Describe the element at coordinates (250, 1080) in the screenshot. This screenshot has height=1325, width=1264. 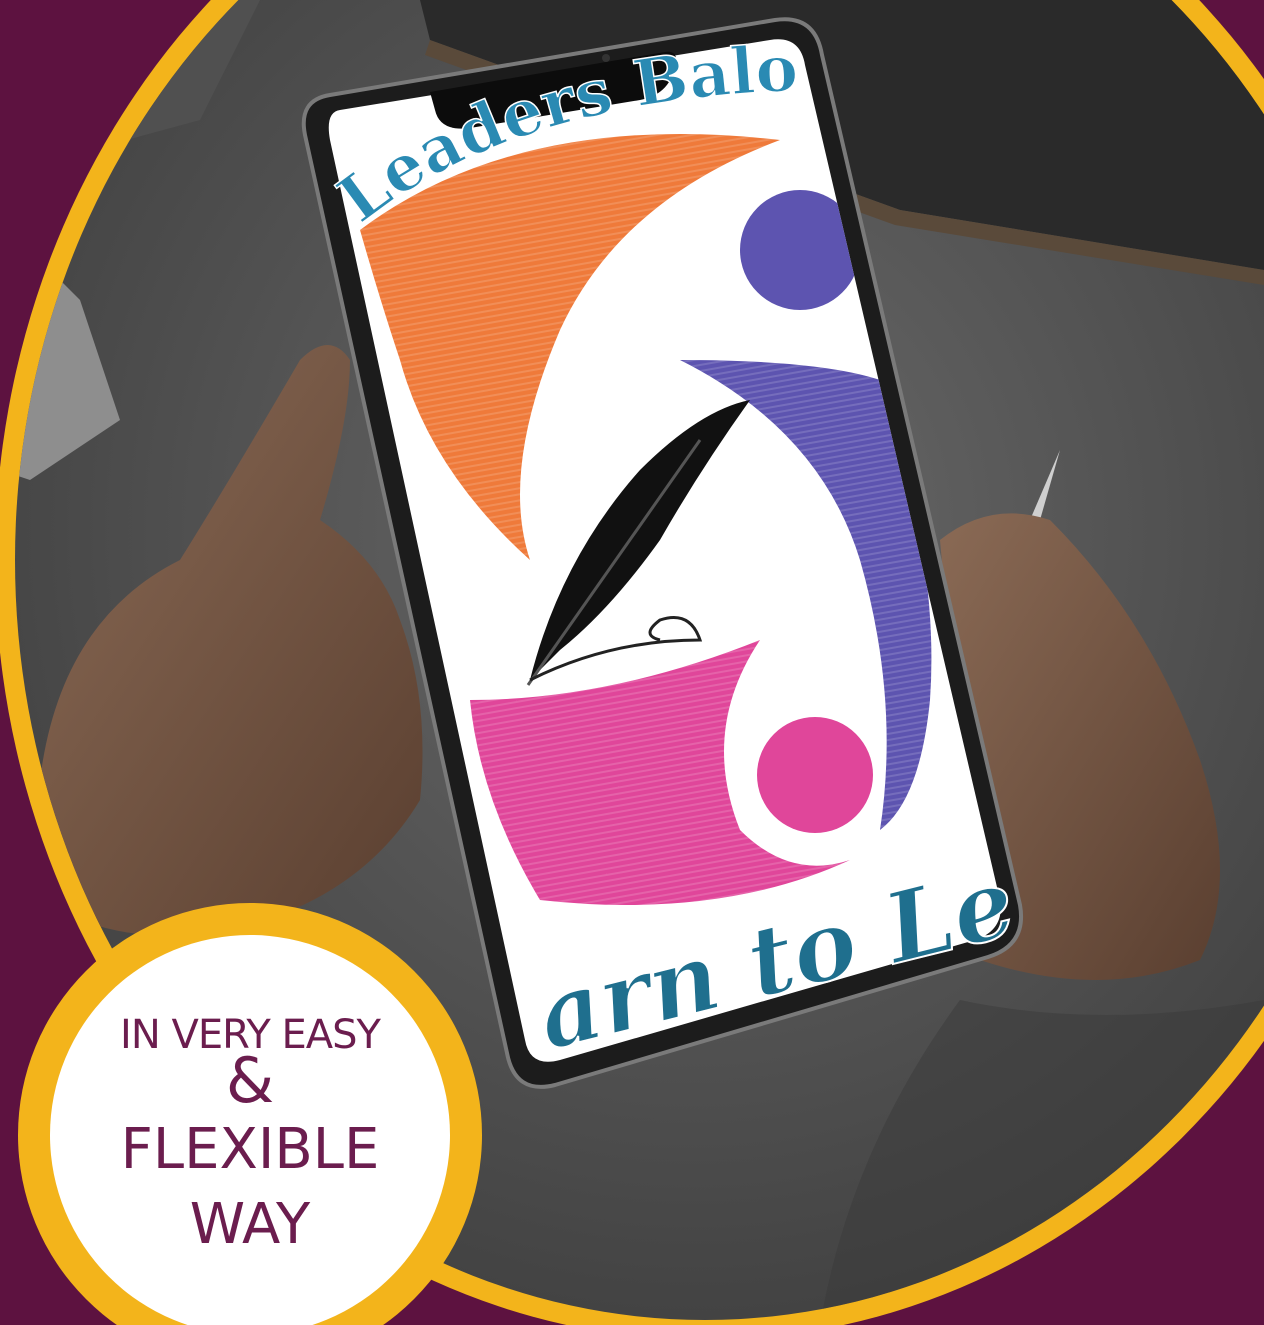
I see `badge-ampersand: &` at that location.